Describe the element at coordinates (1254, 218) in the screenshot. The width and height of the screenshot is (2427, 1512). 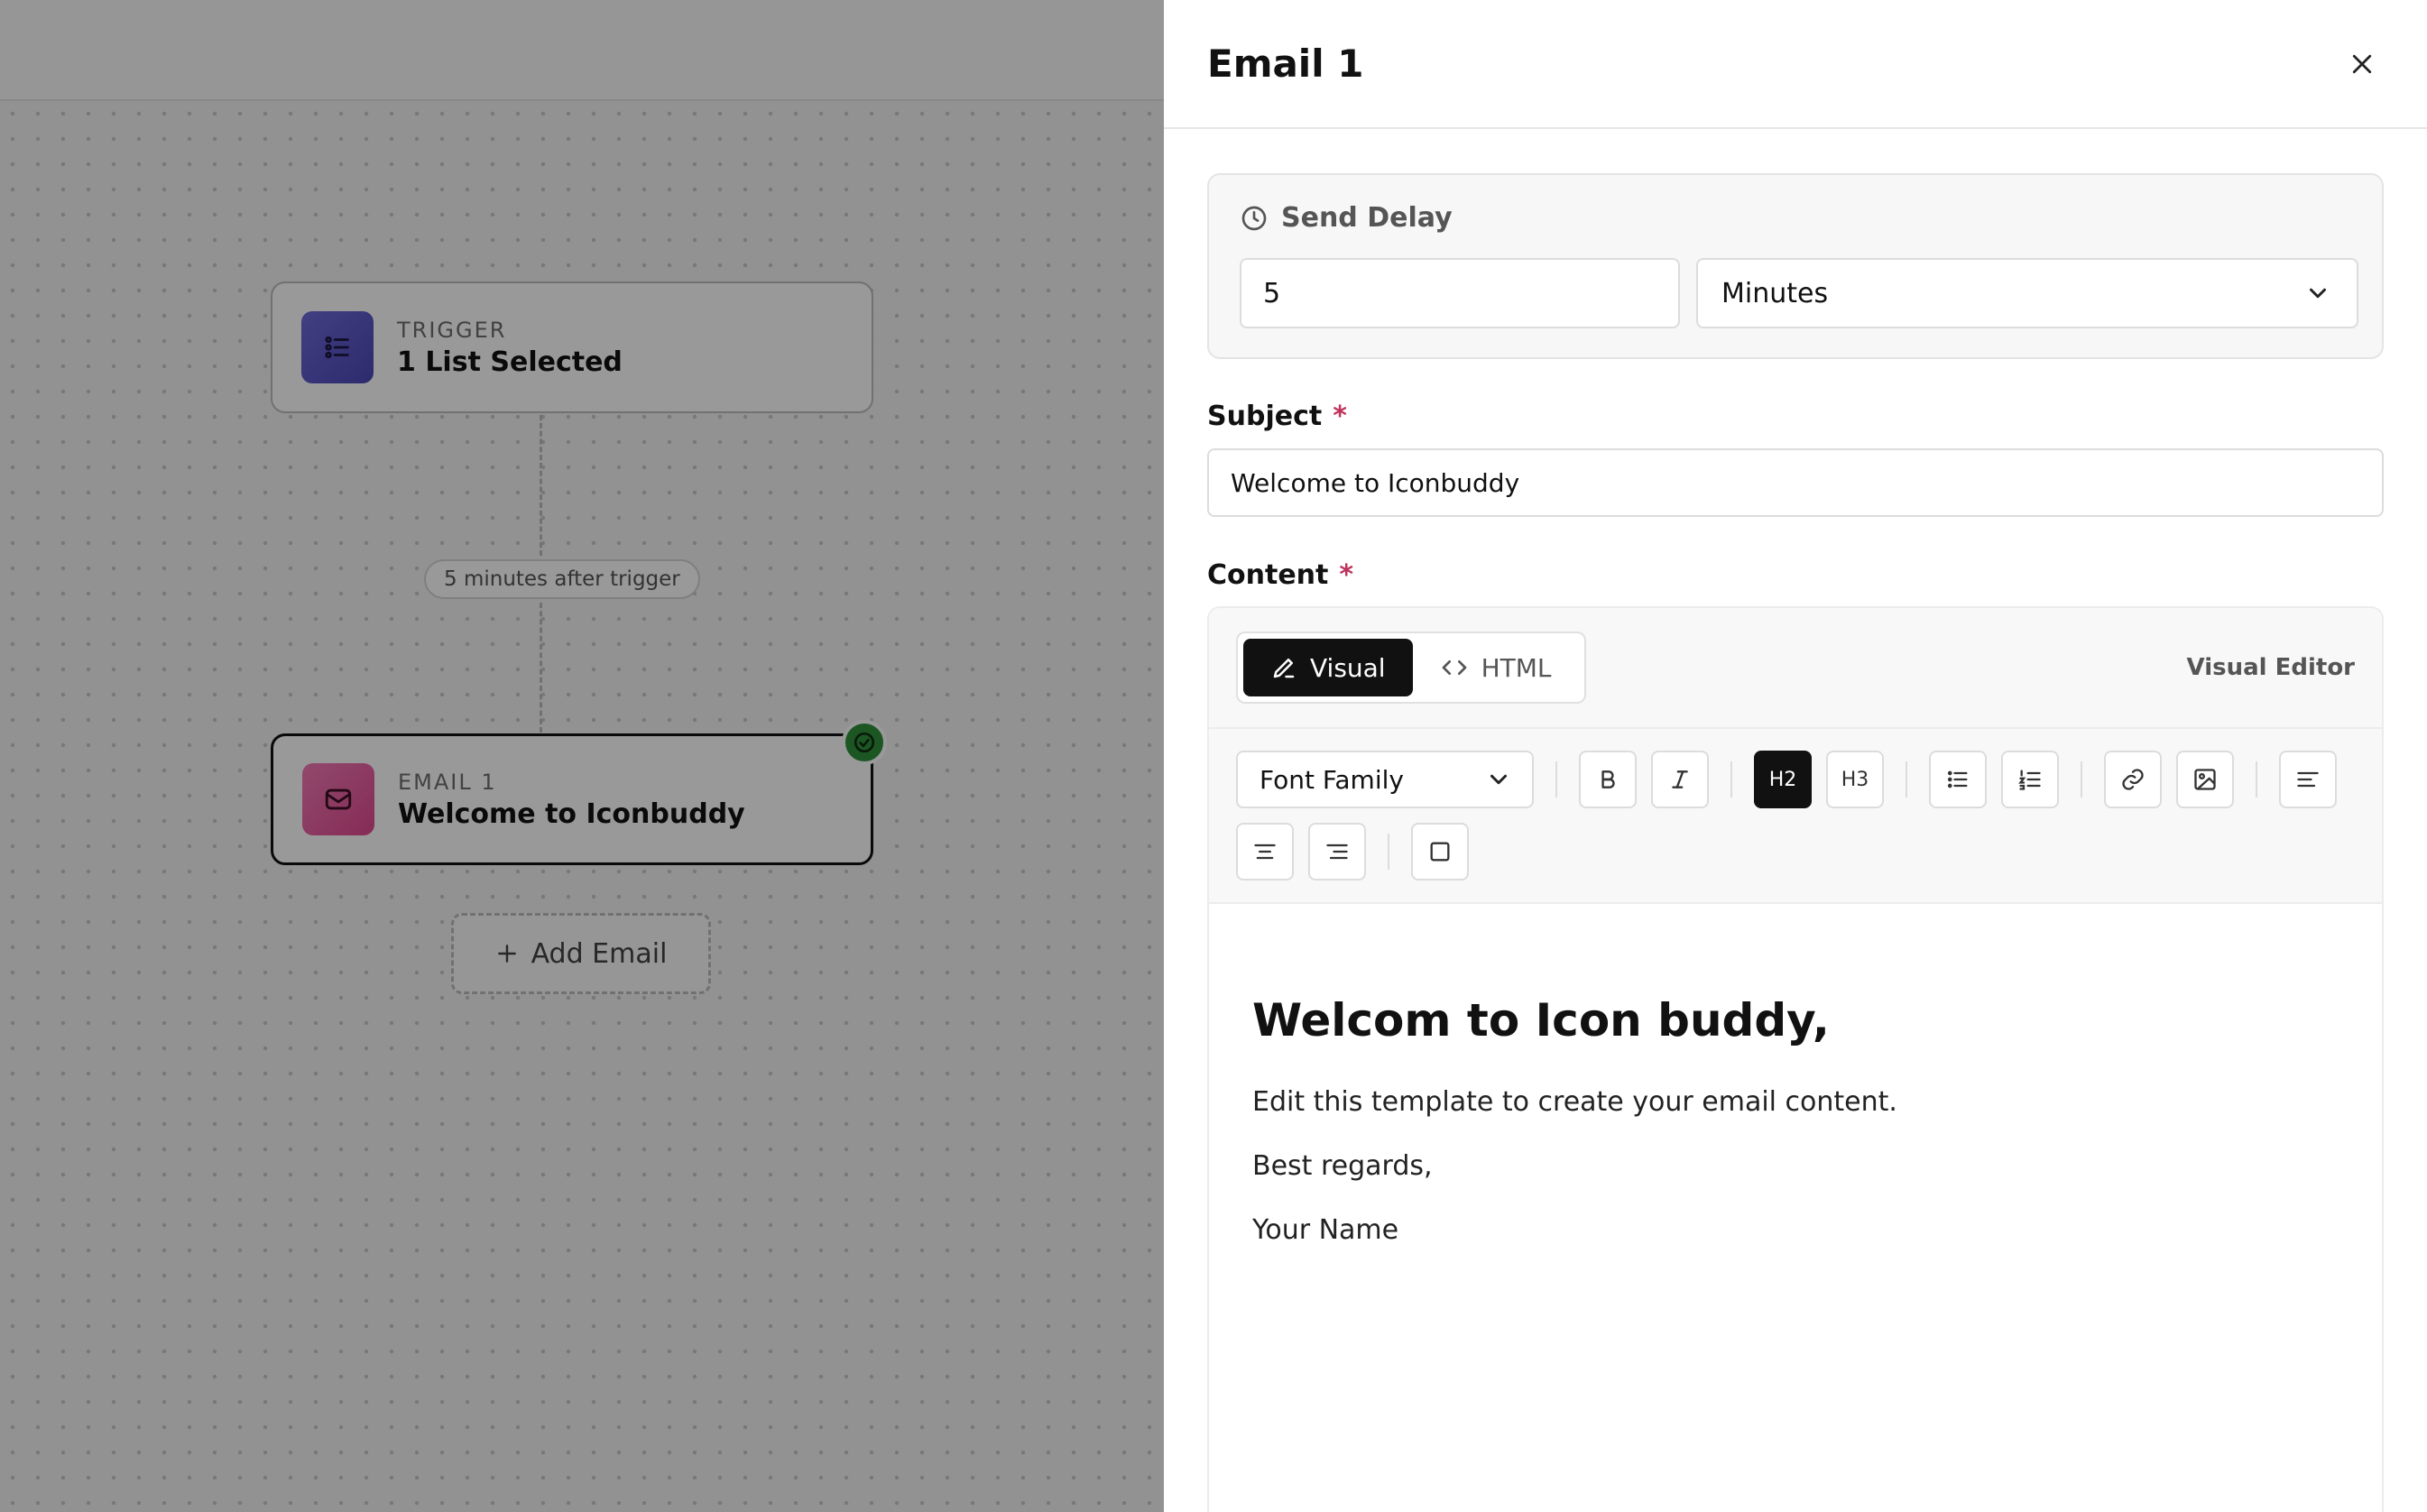
I see `clock-icon` at that location.